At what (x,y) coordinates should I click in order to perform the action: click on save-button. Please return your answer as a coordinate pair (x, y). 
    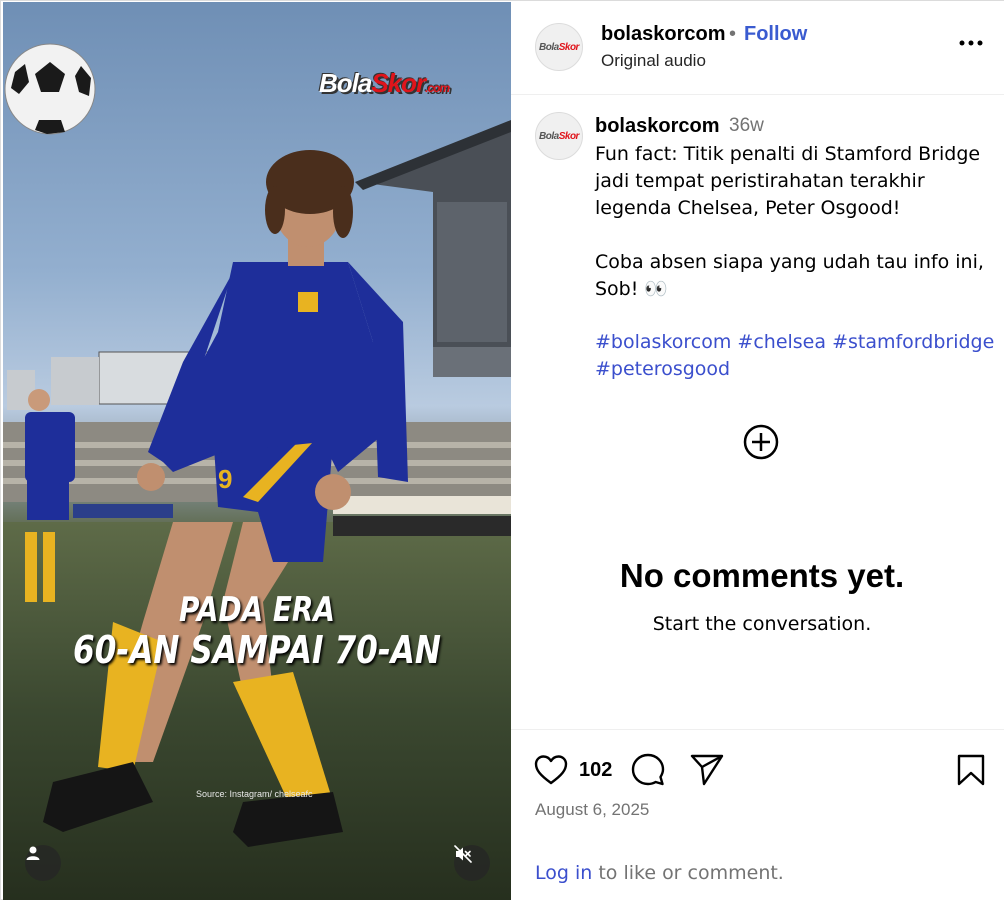
    Looking at the image, I should click on (971, 770).